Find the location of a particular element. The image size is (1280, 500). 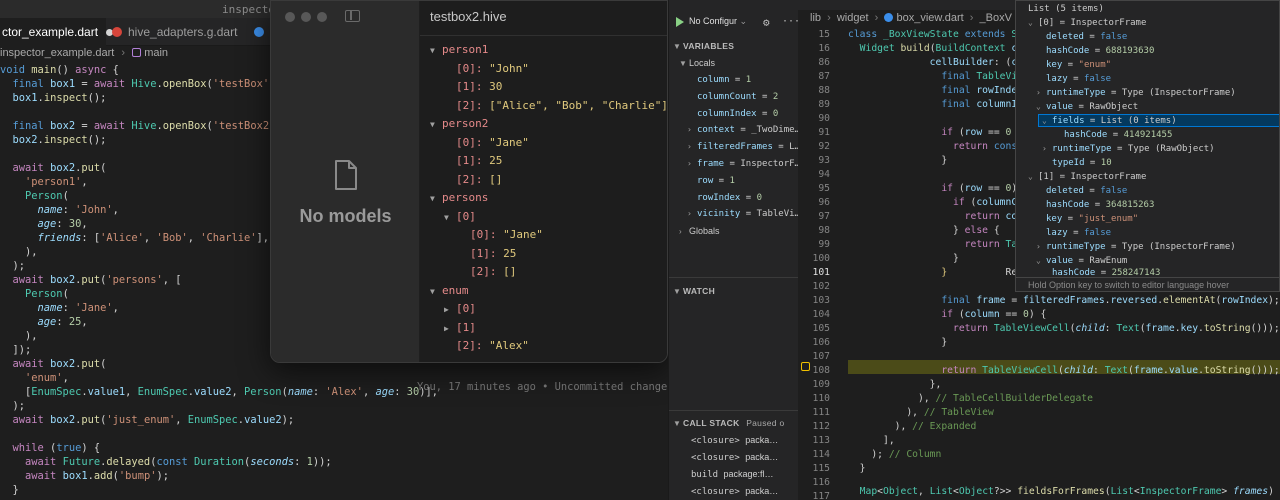

minimize-window-button is located at coordinates (306, 17).